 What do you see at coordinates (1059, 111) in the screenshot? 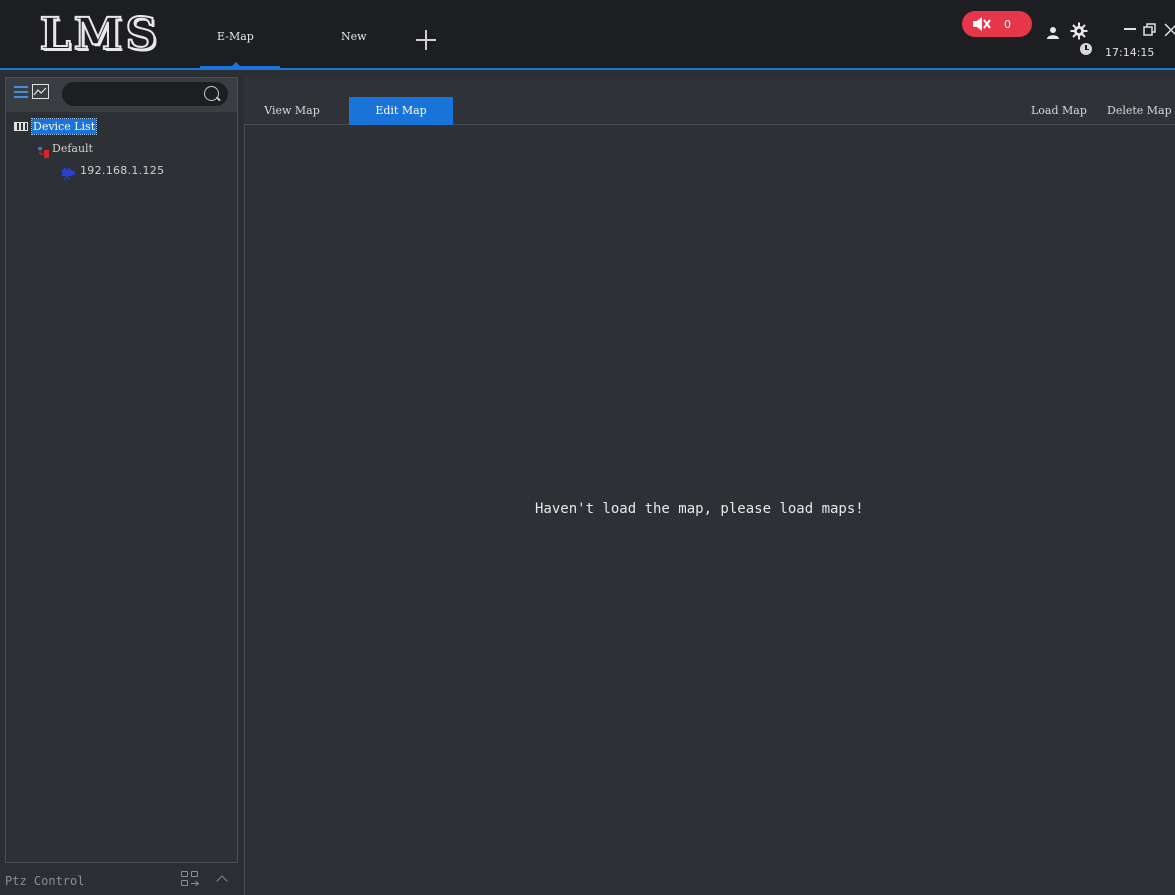
I see `load-map-button: Load Map` at bounding box center [1059, 111].